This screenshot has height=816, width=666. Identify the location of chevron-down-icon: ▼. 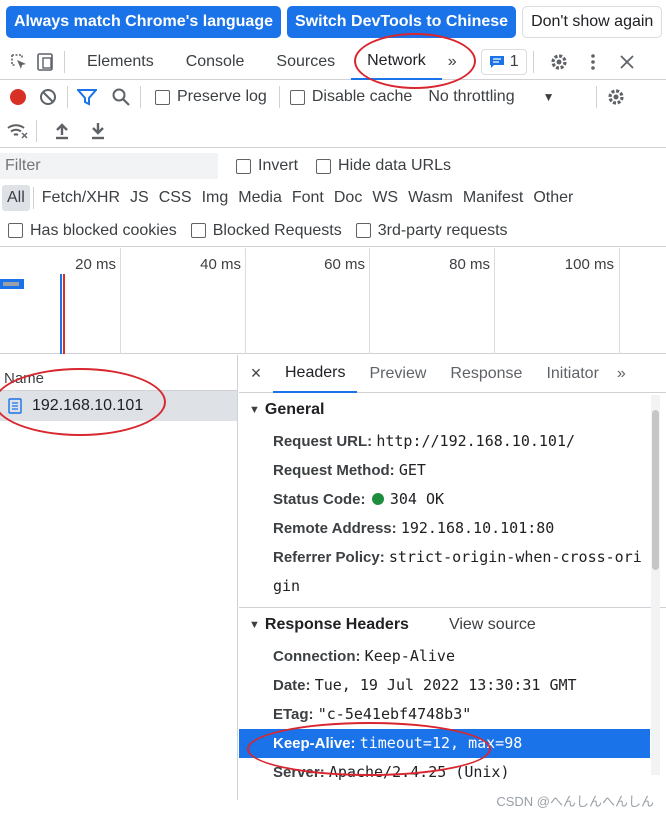
(549, 97).